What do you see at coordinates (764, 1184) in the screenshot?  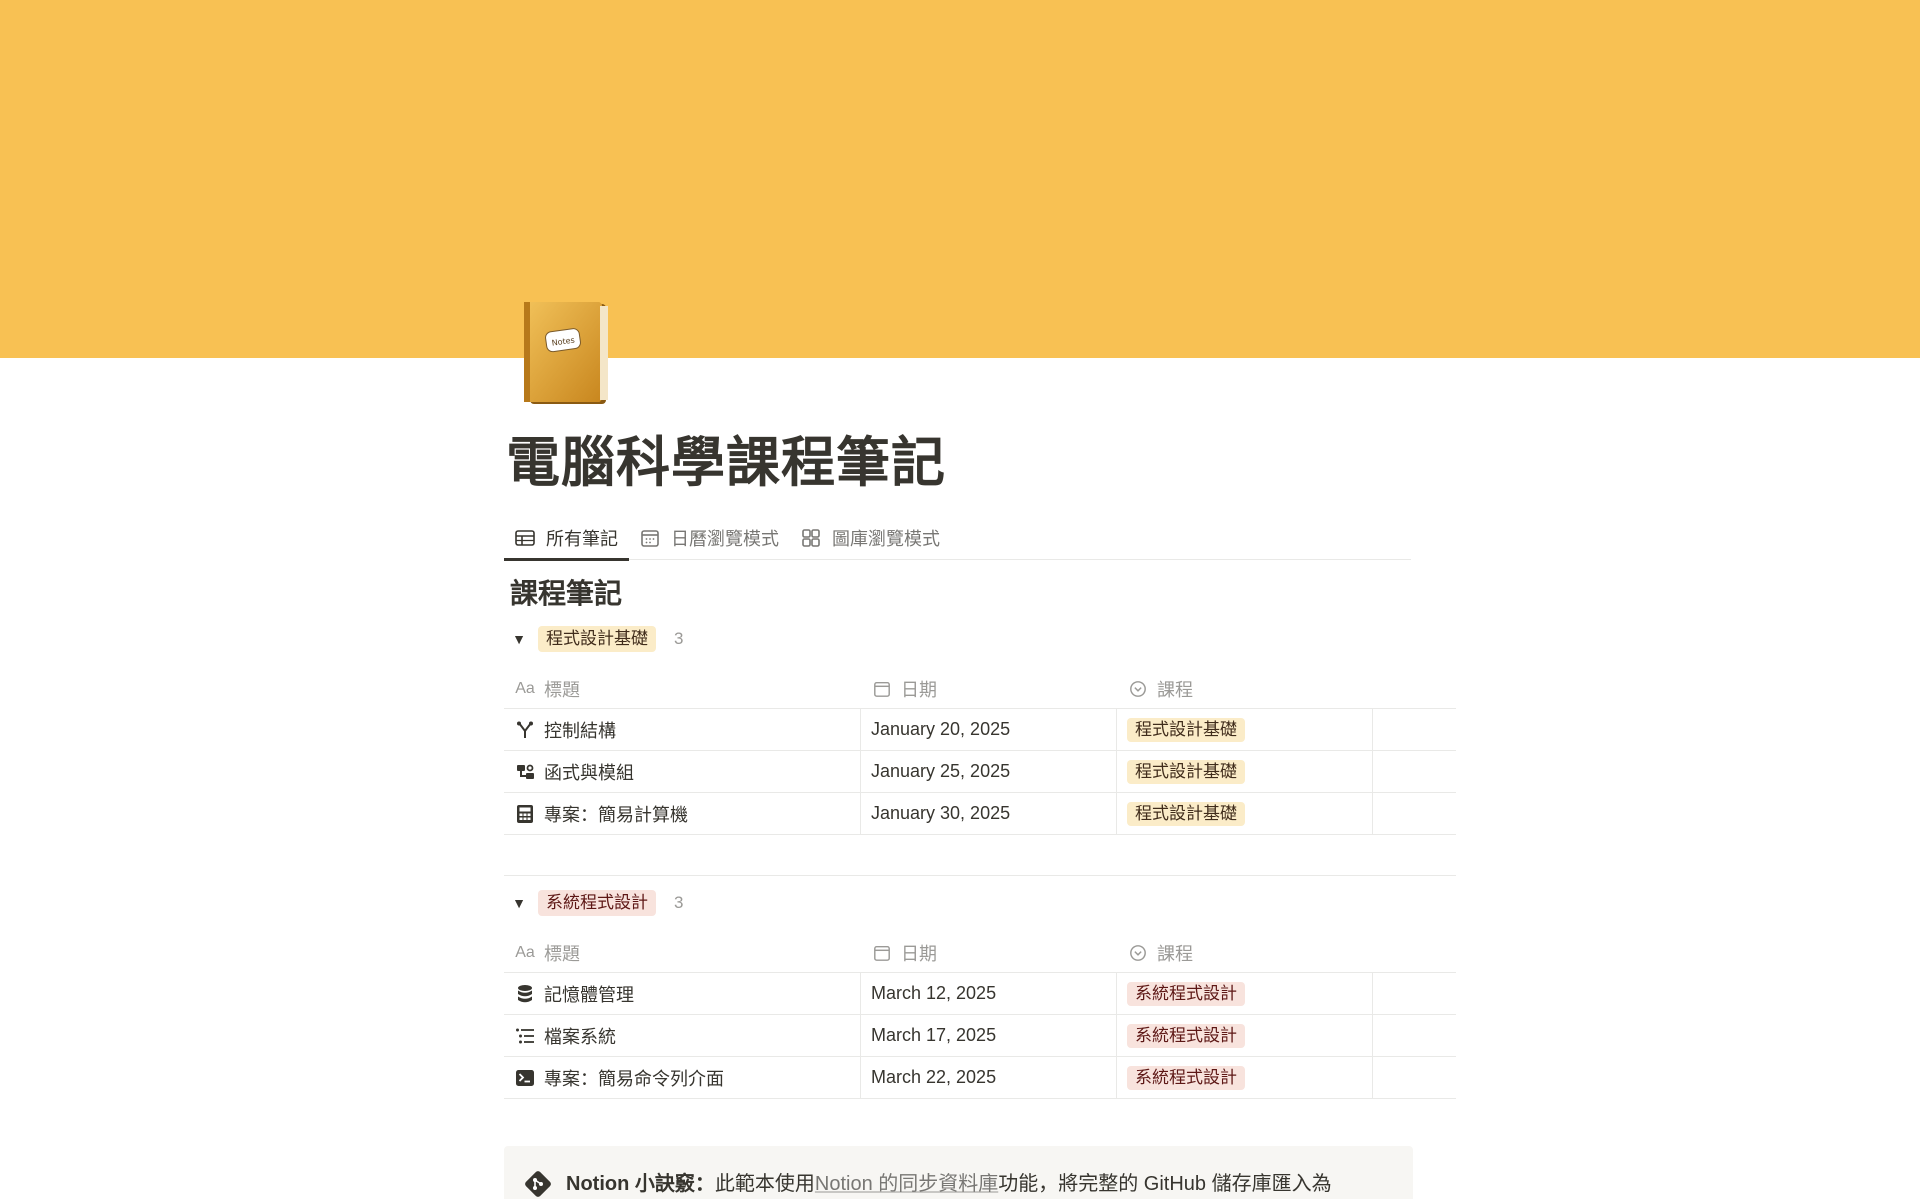 I see `callout-text-before: 此範本使用` at bounding box center [764, 1184].